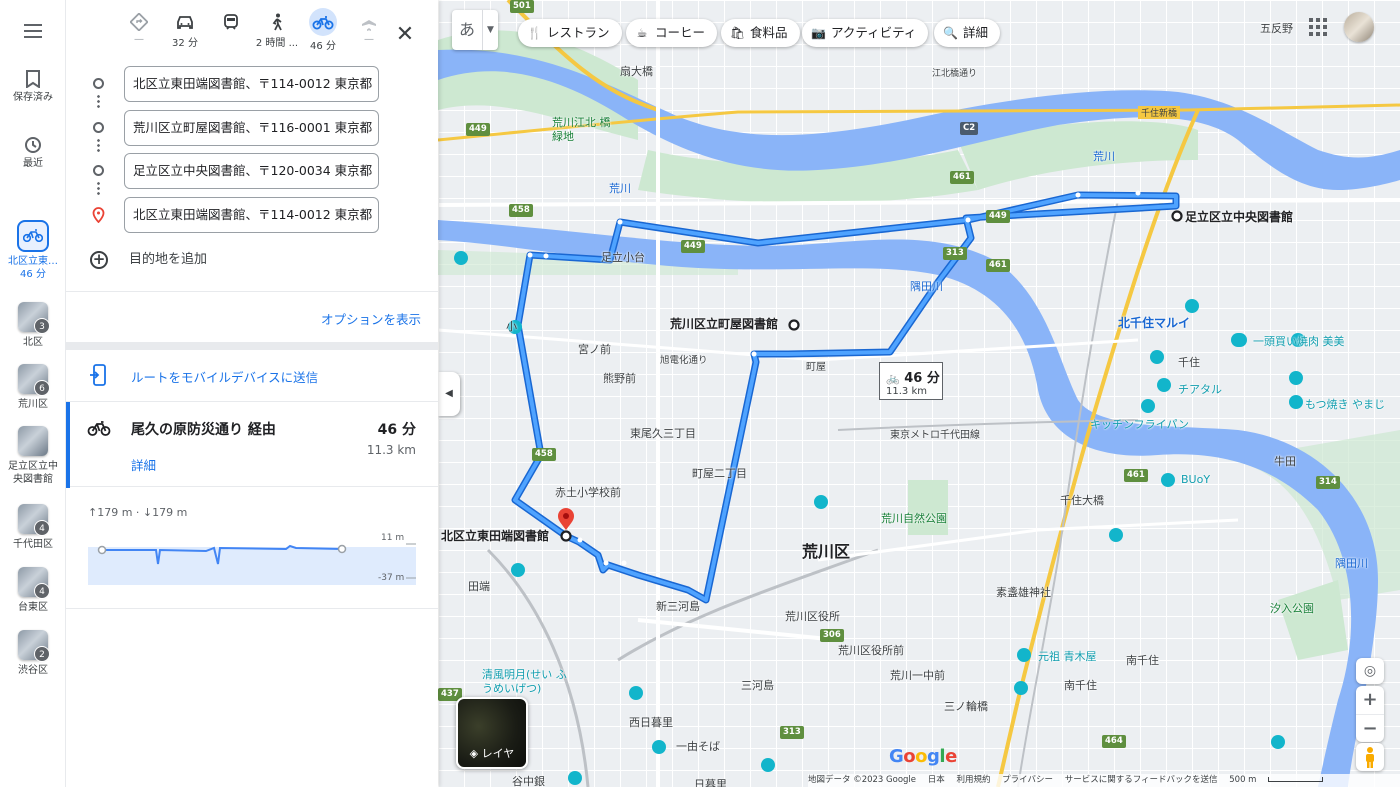 The width and height of the screenshot is (1400, 787). What do you see at coordinates (719, 473) in the screenshot?
I see `place-label: 町屋二丁目` at bounding box center [719, 473].